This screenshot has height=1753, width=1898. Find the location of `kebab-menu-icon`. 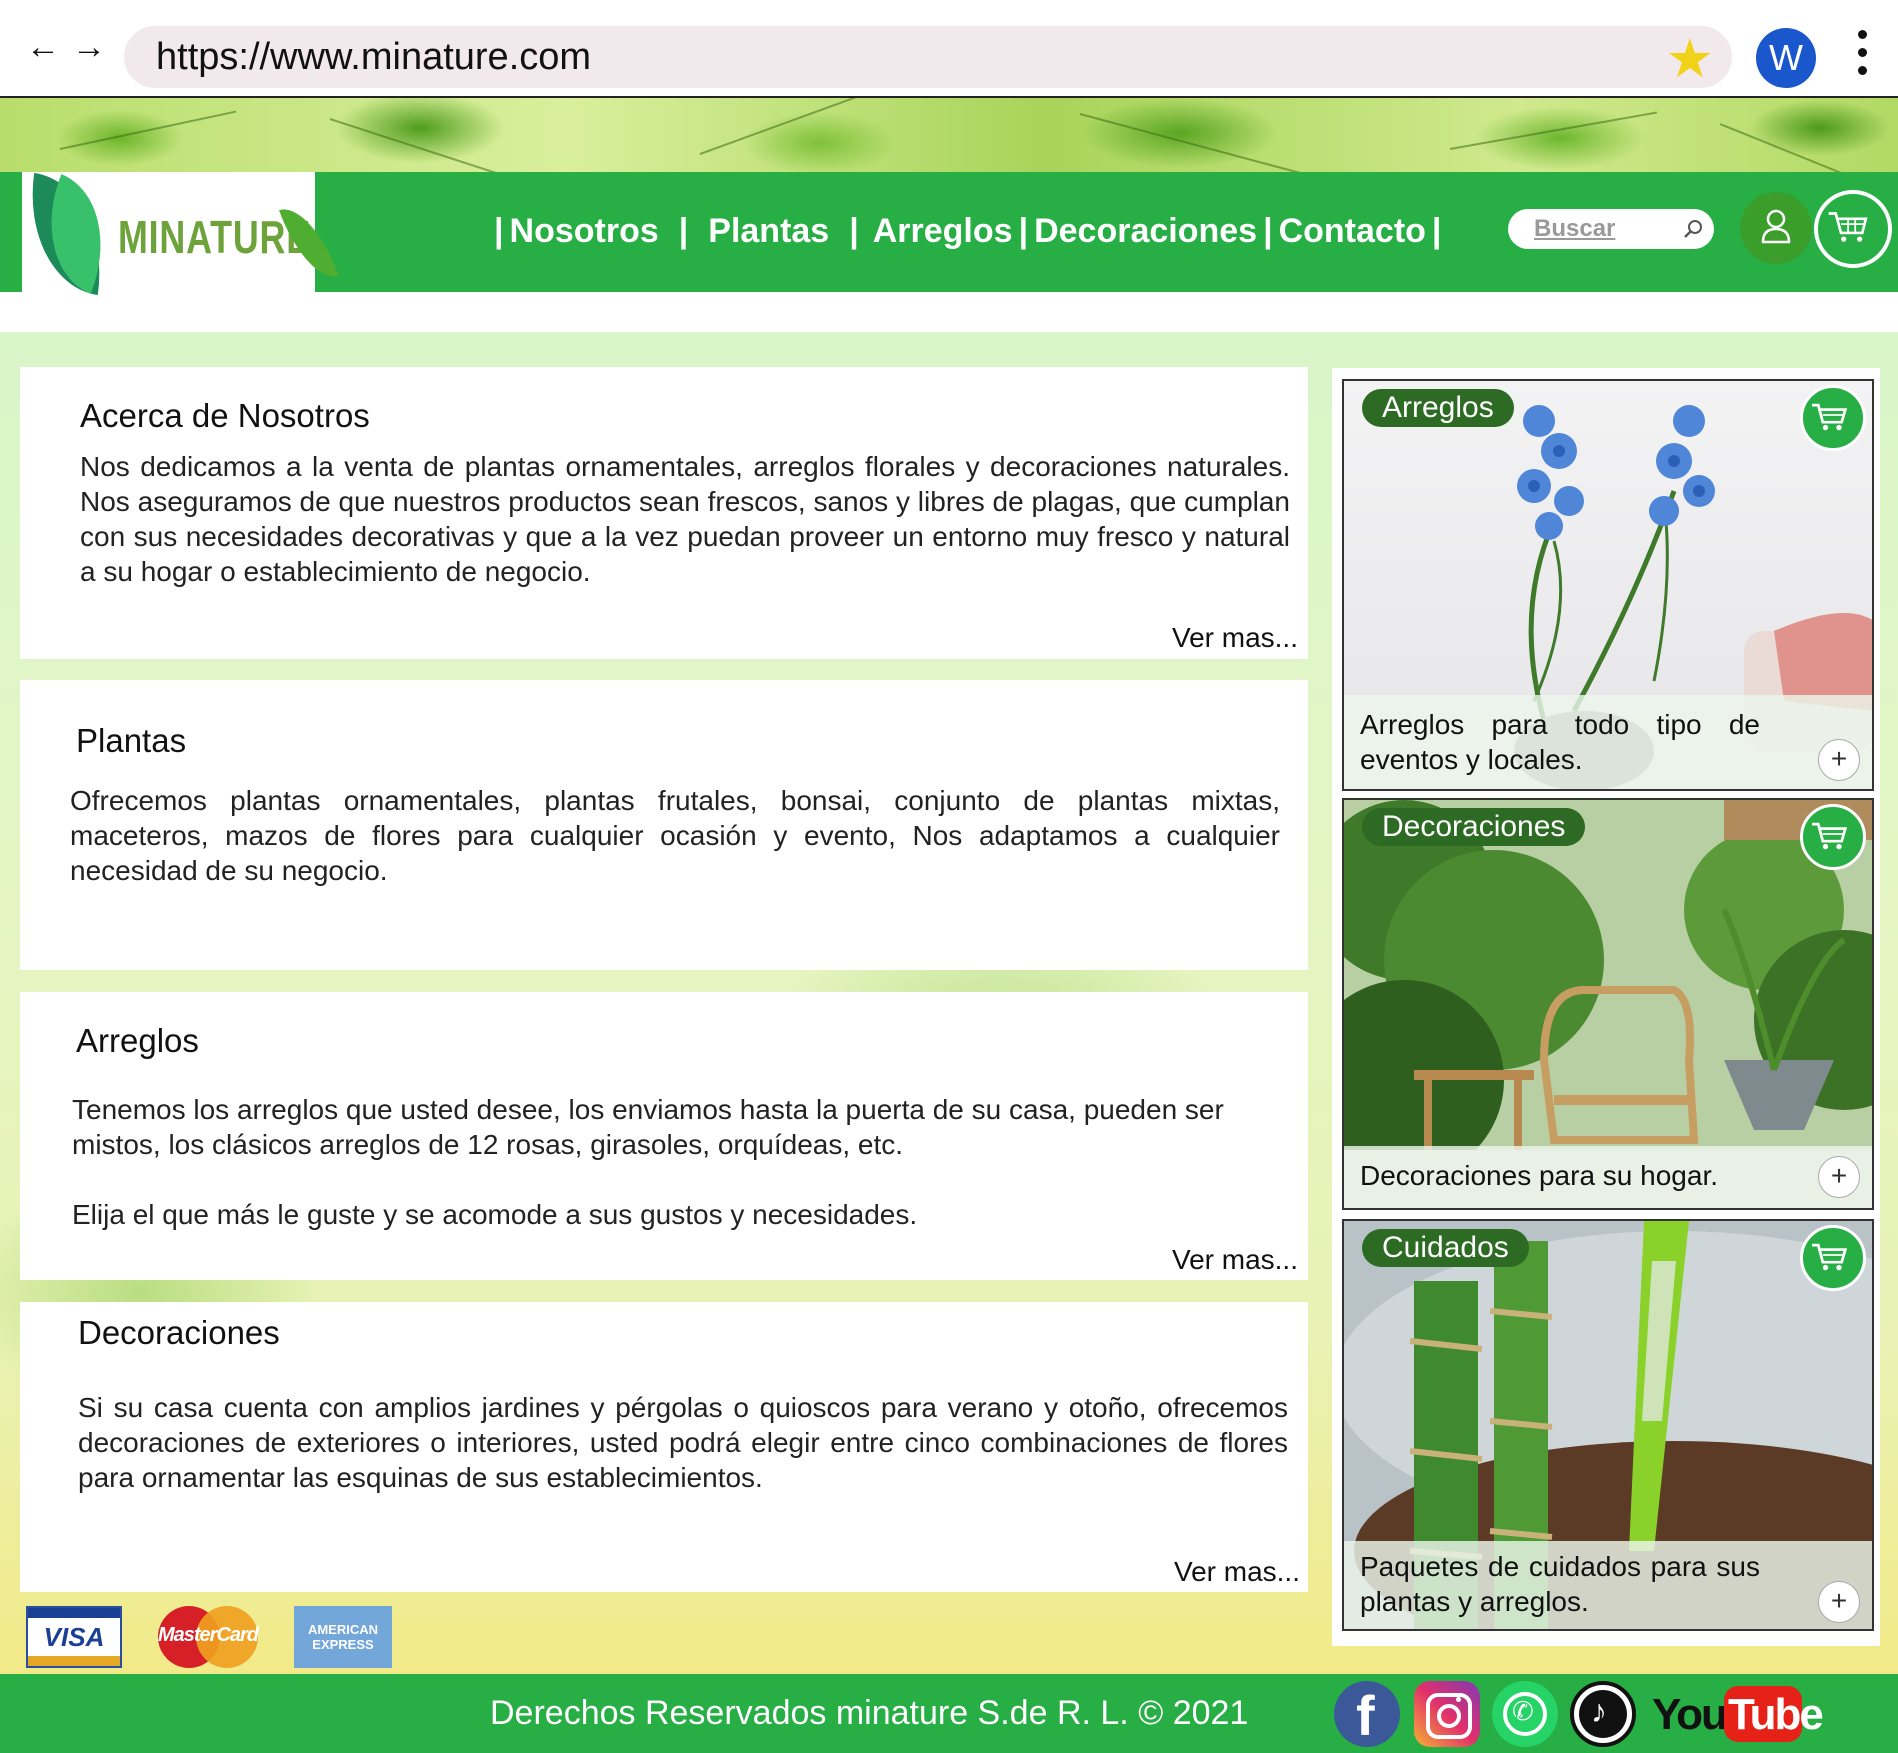

kebab-menu-icon is located at coordinates (1863, 57).